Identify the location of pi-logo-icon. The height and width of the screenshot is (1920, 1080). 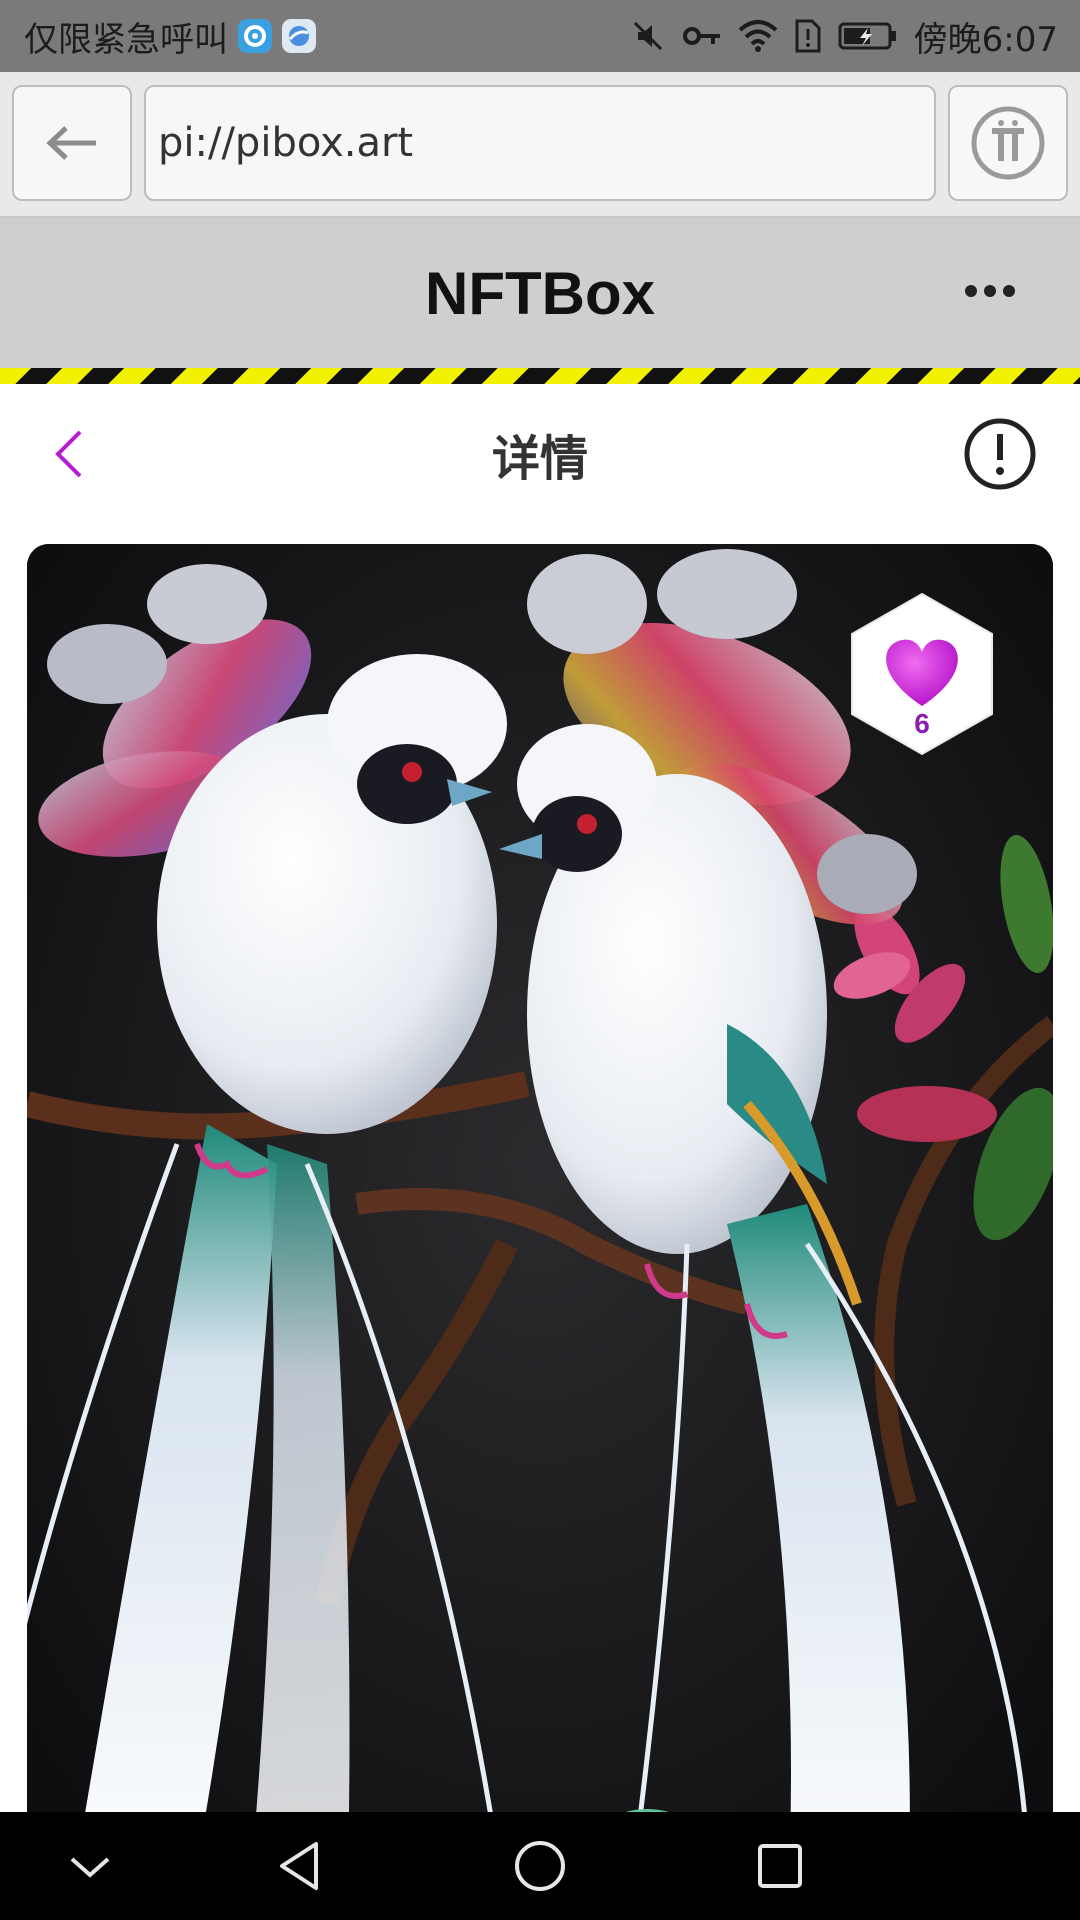
(1008, 143).